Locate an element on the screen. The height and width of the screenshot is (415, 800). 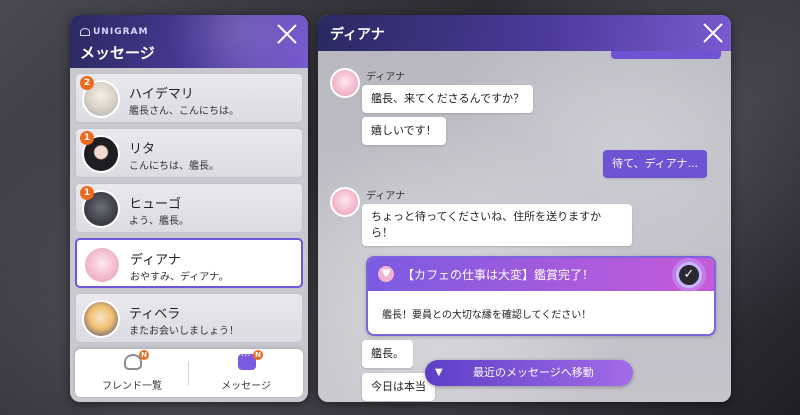
contact-item-hugo: 1 ヒューゴ よう、艦長。 is located at coordinates (189, 208).